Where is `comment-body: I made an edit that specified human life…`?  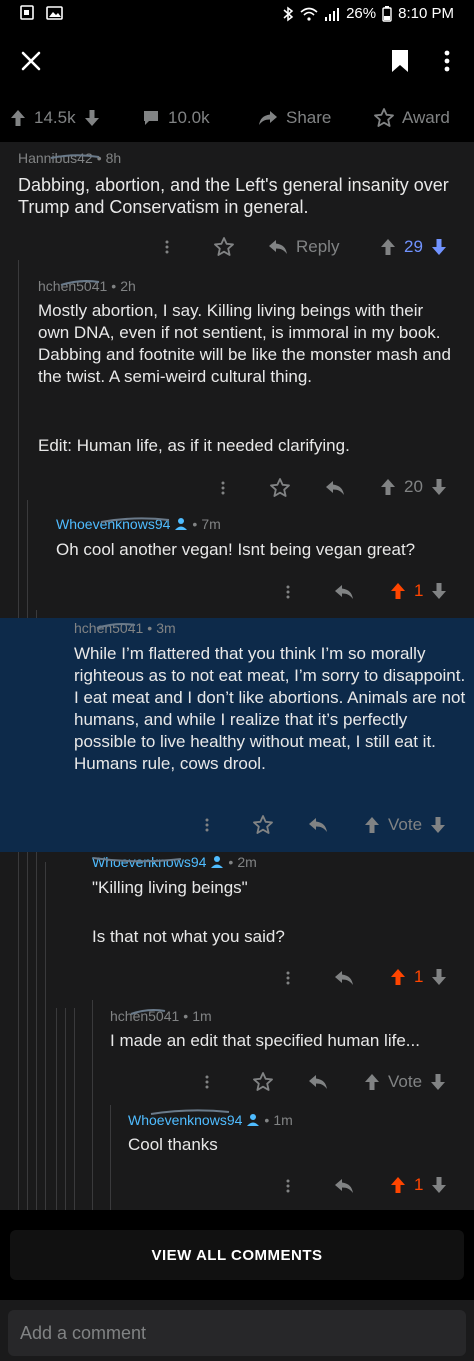
comment-body: I made an edit that specified human life… is located at coordinates (265, 1040).